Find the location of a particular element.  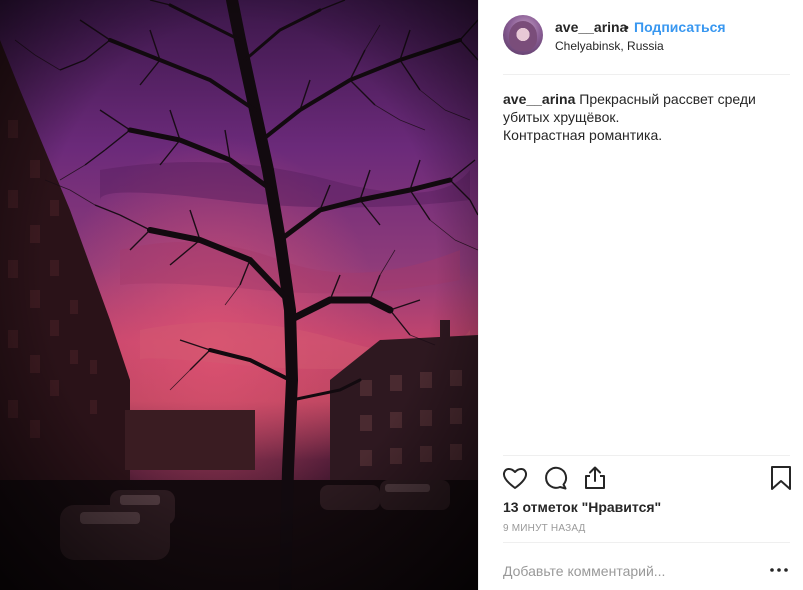

share-button is located at coordinates (595, 478).